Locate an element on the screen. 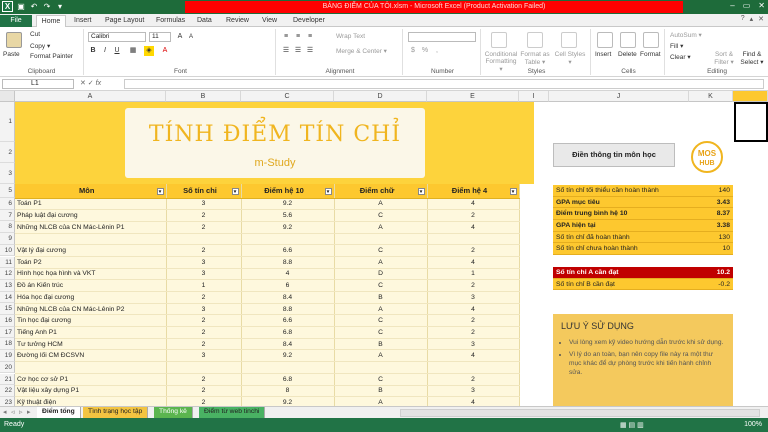  row-header: 11 is located at coordinates (7, 262).